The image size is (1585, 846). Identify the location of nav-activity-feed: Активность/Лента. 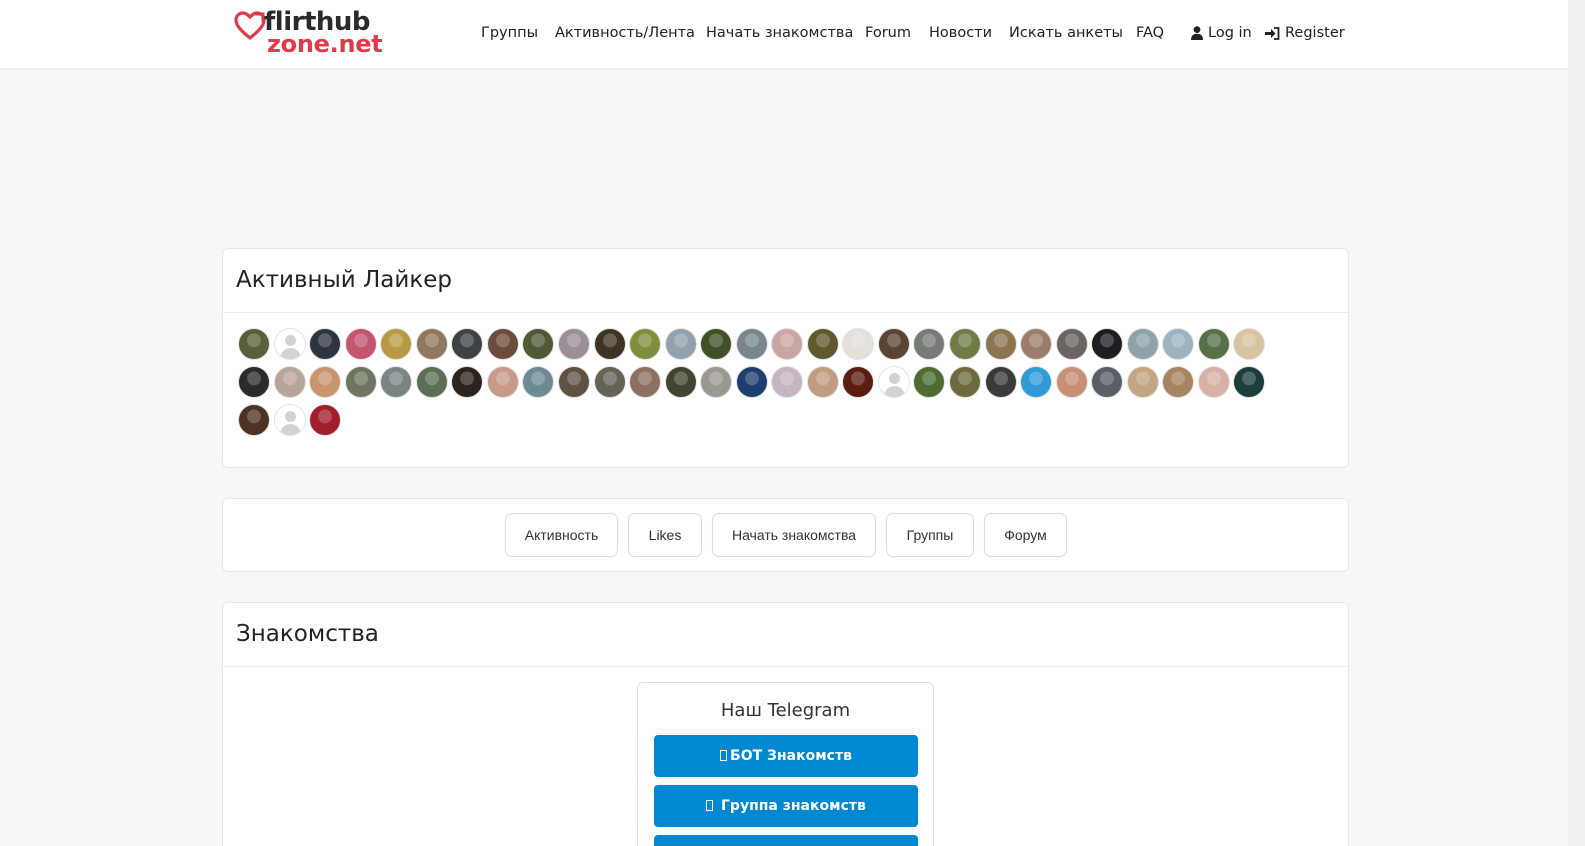
(625, 33).